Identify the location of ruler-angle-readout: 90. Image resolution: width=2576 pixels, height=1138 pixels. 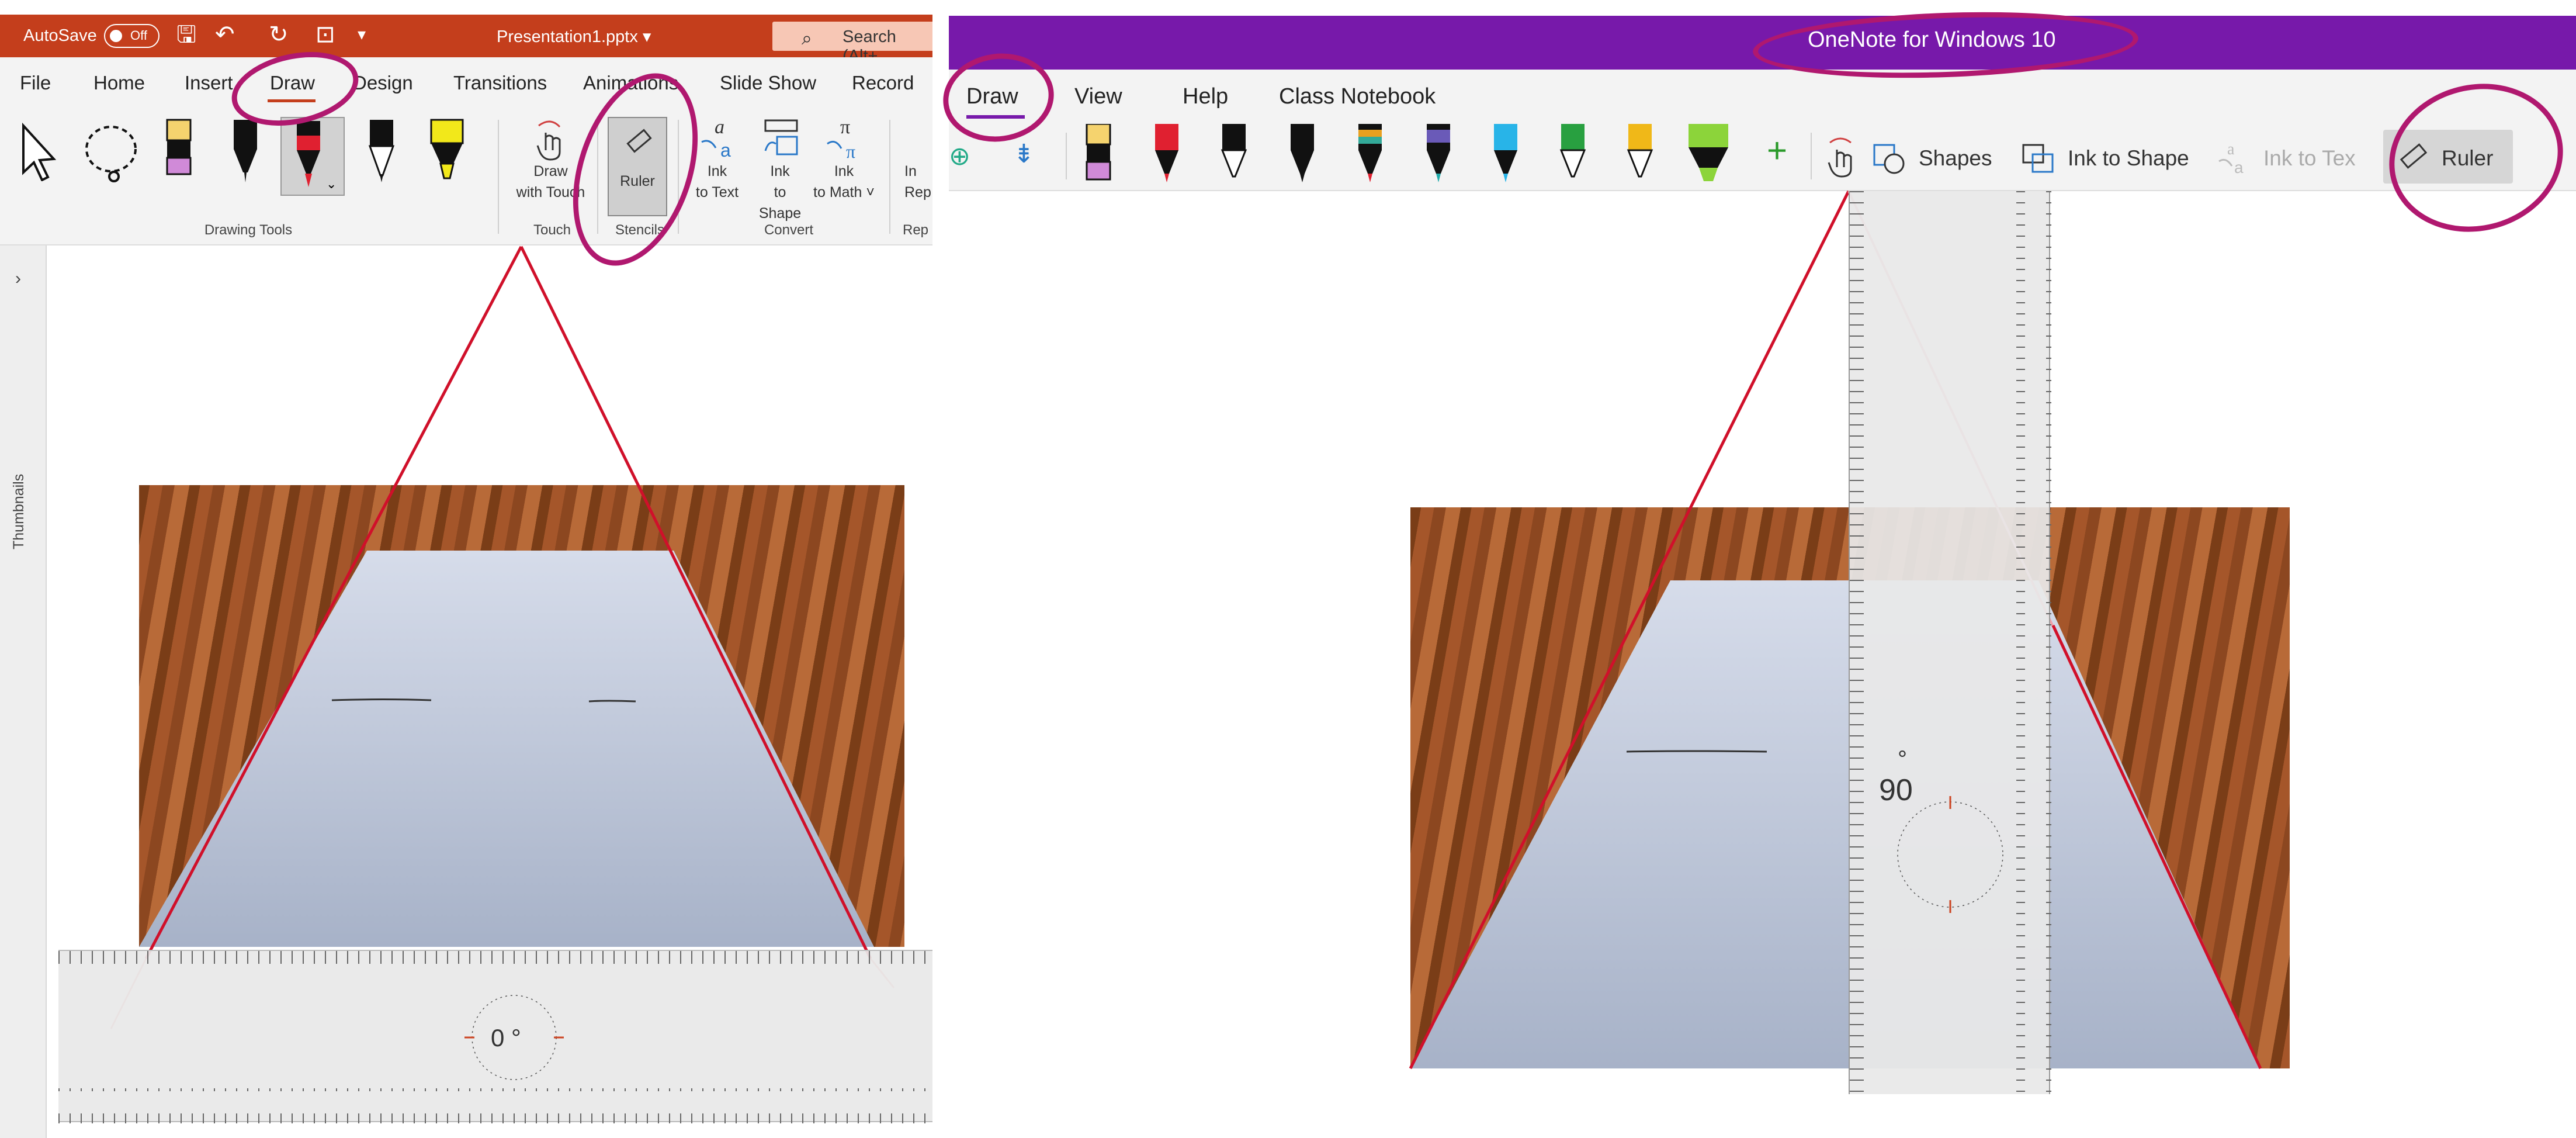
(1896, 790).